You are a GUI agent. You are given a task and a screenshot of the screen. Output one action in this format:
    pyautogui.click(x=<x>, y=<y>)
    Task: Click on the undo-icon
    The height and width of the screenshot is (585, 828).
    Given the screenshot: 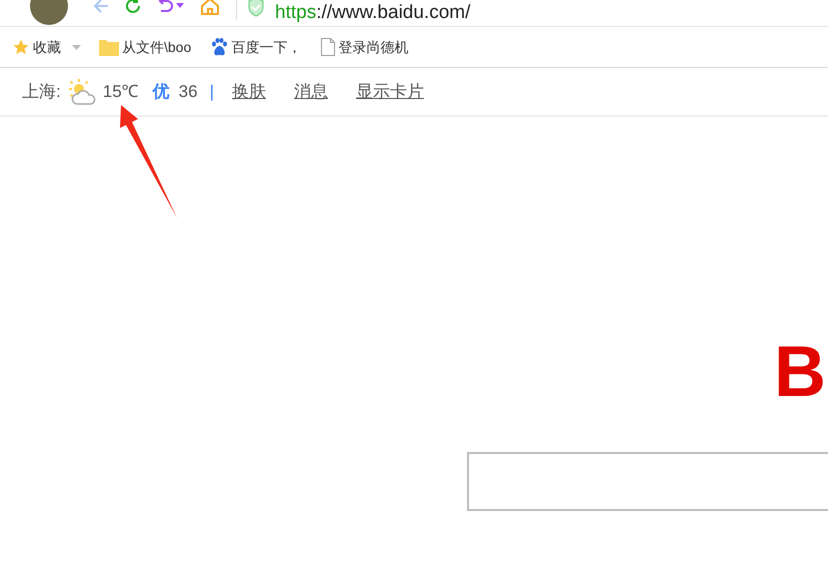 What is the action you would take?
    pyautogui.click(x=165, y=7)
    